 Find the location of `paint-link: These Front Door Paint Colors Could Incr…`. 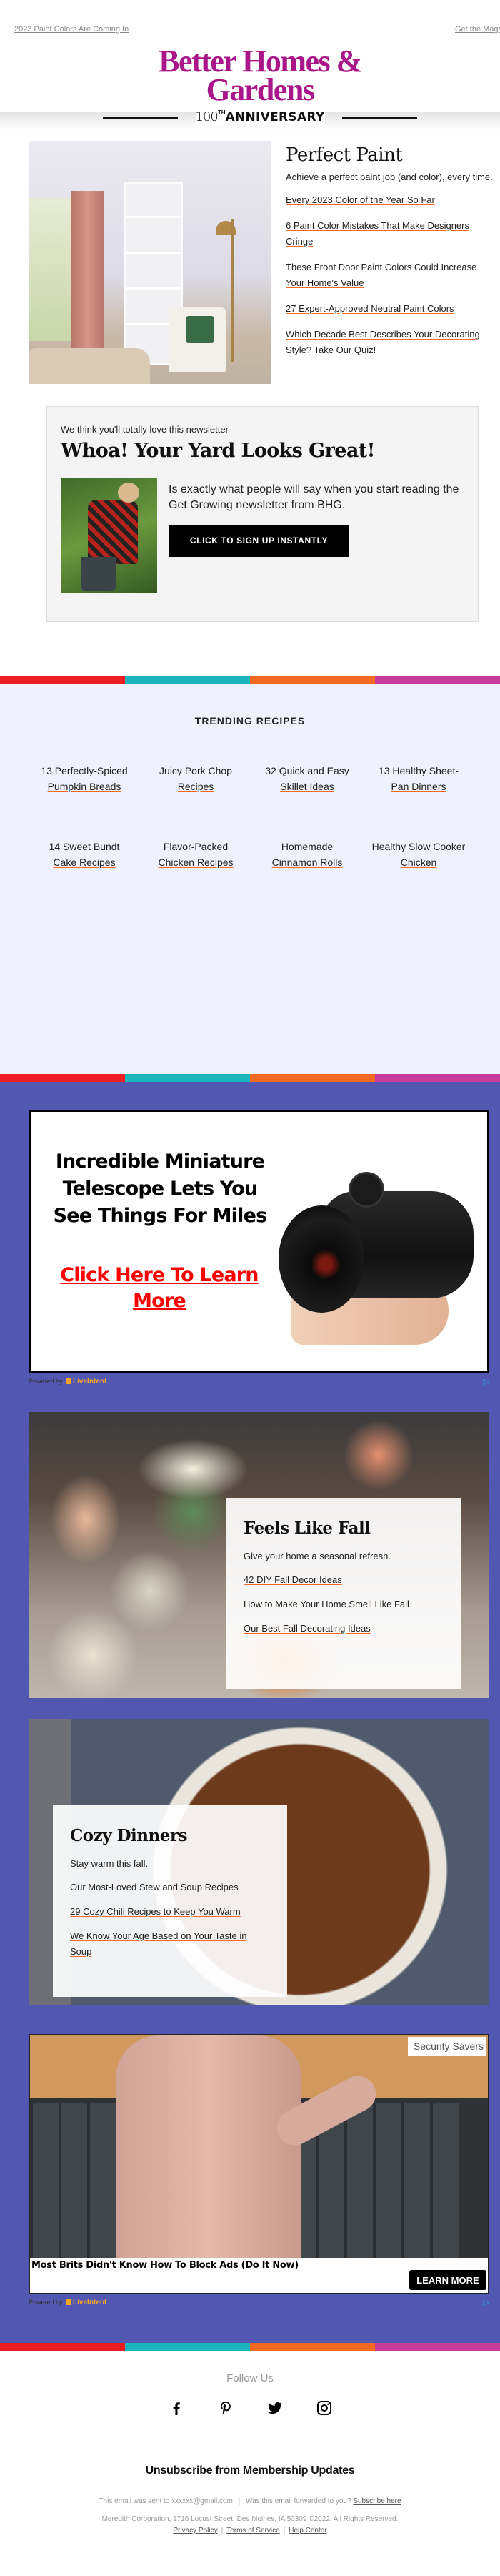

paint-link: These Front Door Paint Colors Could Incr… is located at coordinates (389, 275).